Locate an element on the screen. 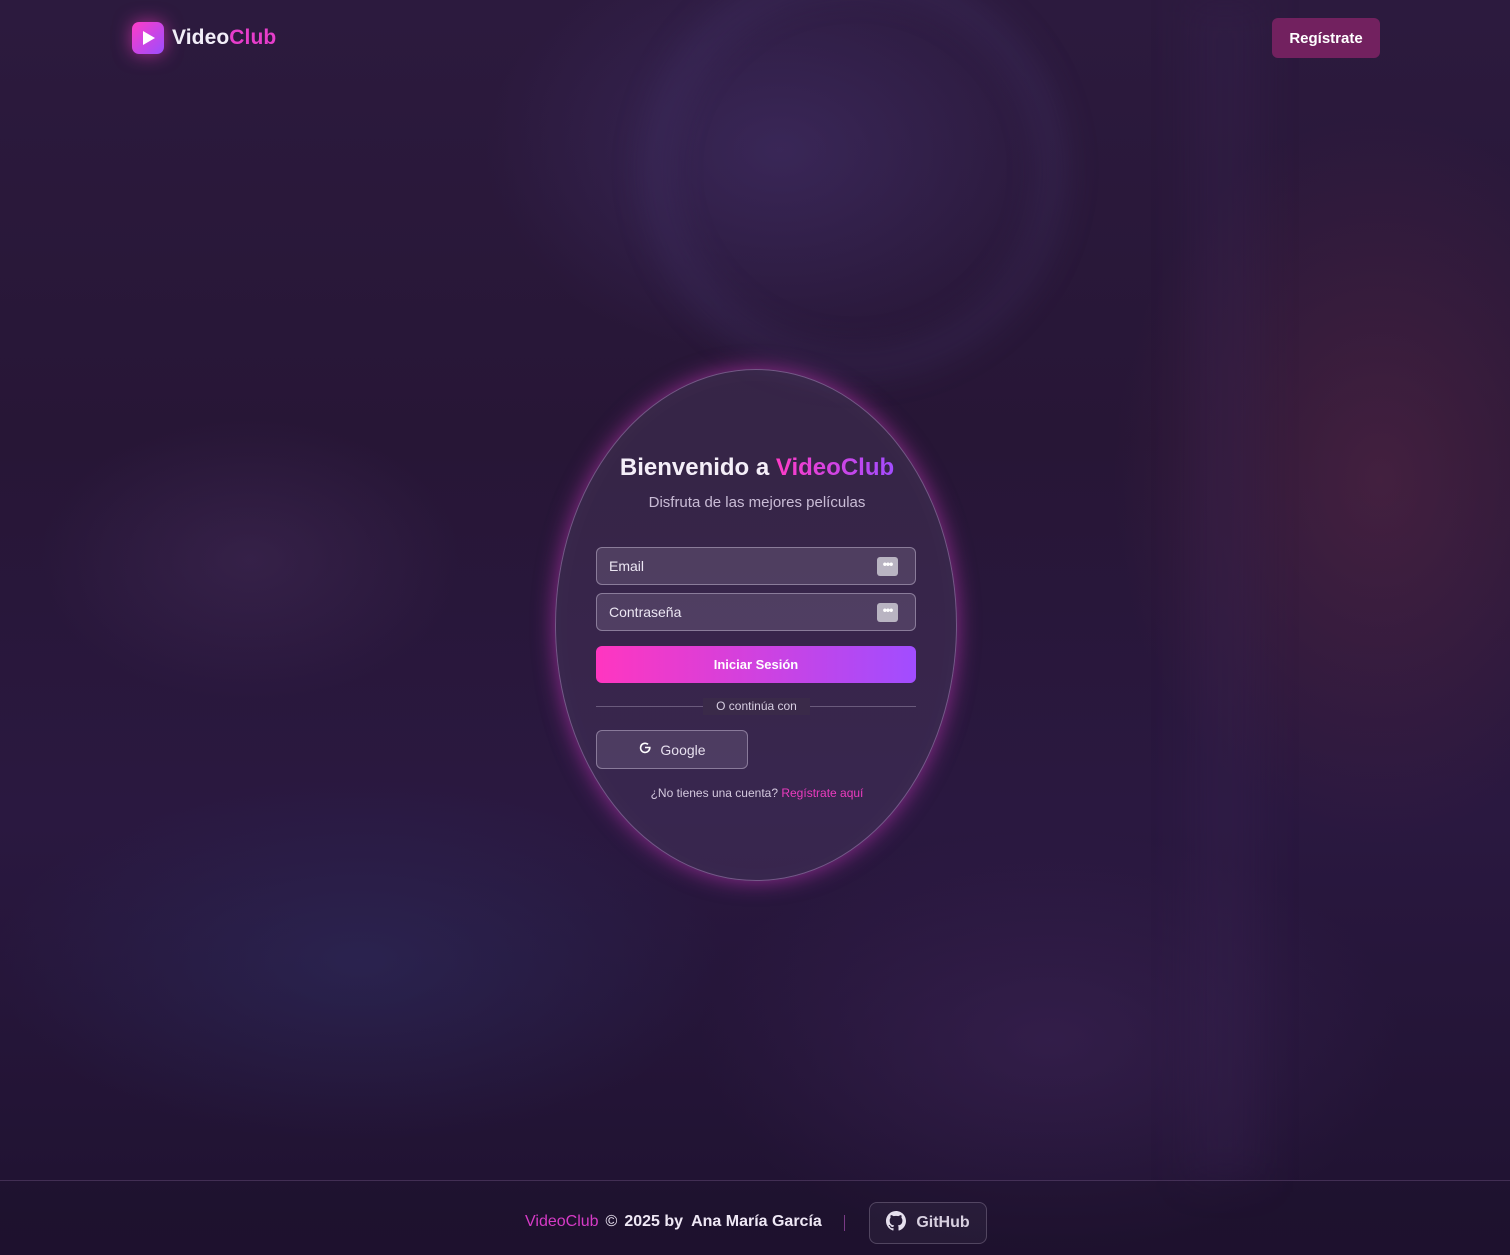 This screenshot has height=1255, width=1510. register-link: Regístrate aquí is located at coordinates (822, 793).